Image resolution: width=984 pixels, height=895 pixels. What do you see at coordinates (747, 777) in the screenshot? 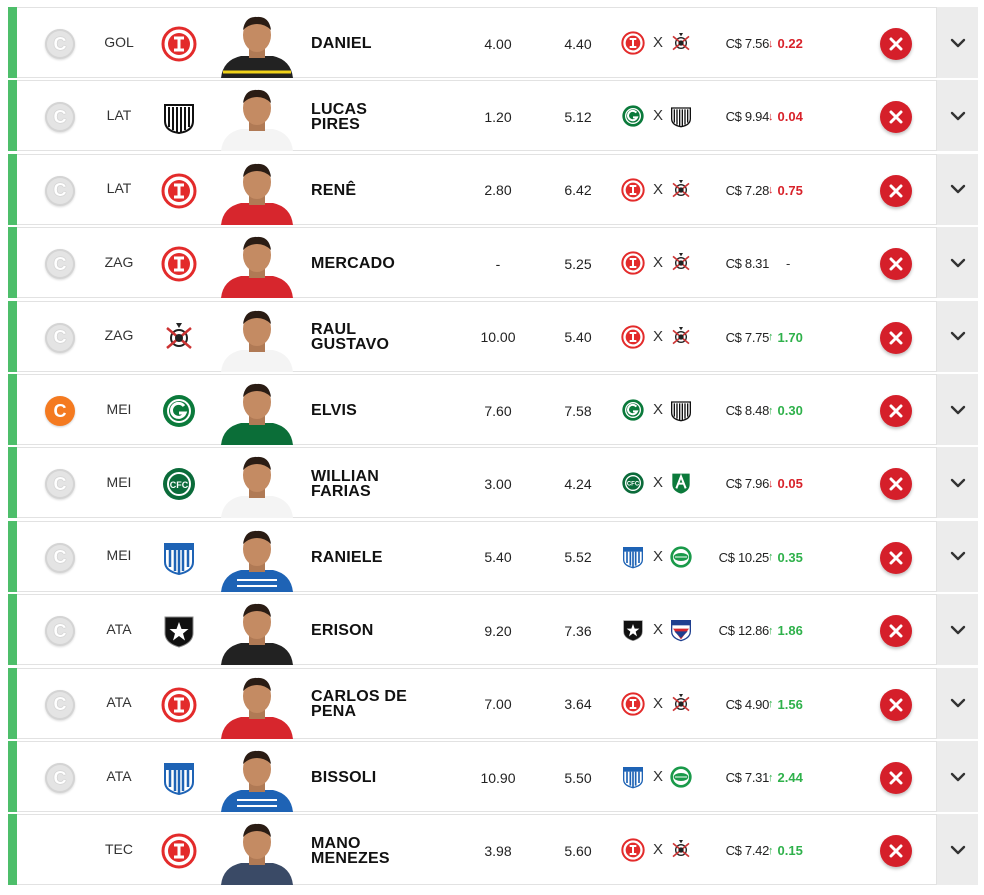
I see `player-price: C$ 7.31` at bounding box center [747, 777].